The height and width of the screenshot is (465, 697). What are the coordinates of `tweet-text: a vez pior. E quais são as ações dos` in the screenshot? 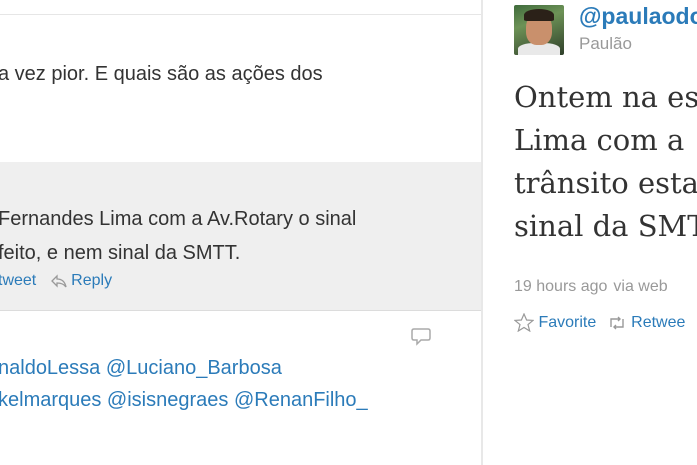 It's located at (161, 74).